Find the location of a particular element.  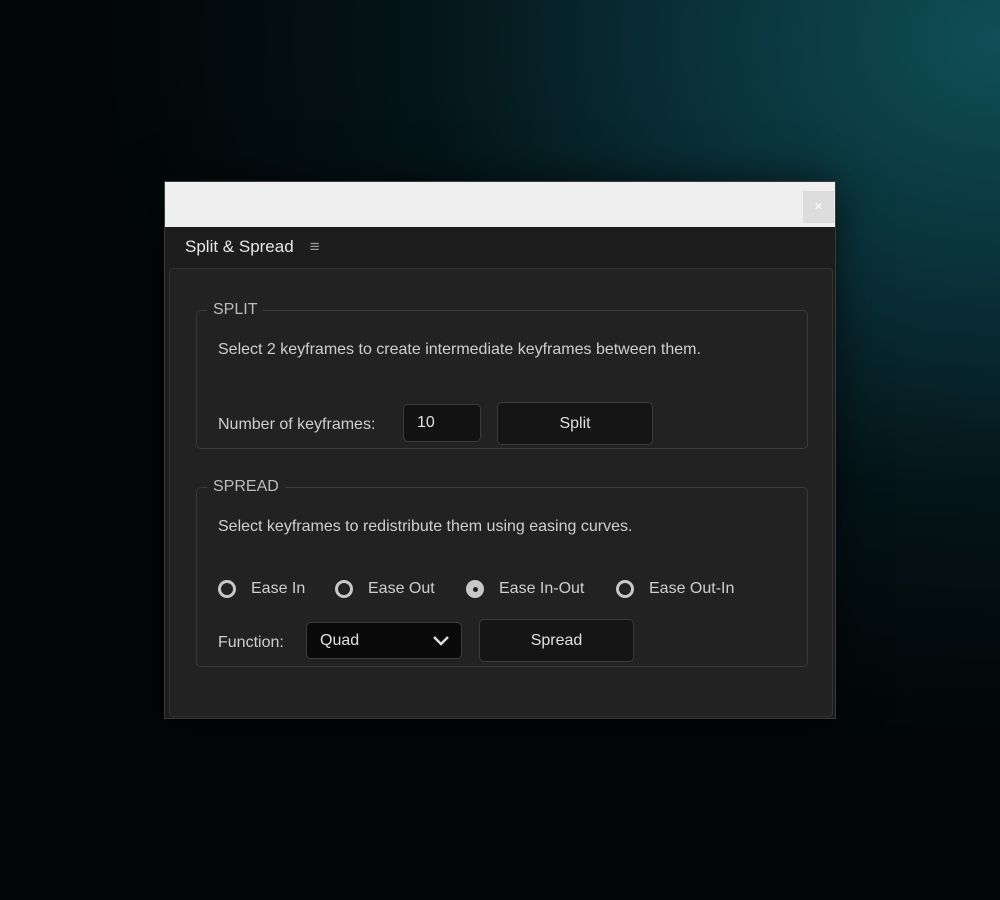

split-legend: SPLIT is located at coordinates (235, 309).